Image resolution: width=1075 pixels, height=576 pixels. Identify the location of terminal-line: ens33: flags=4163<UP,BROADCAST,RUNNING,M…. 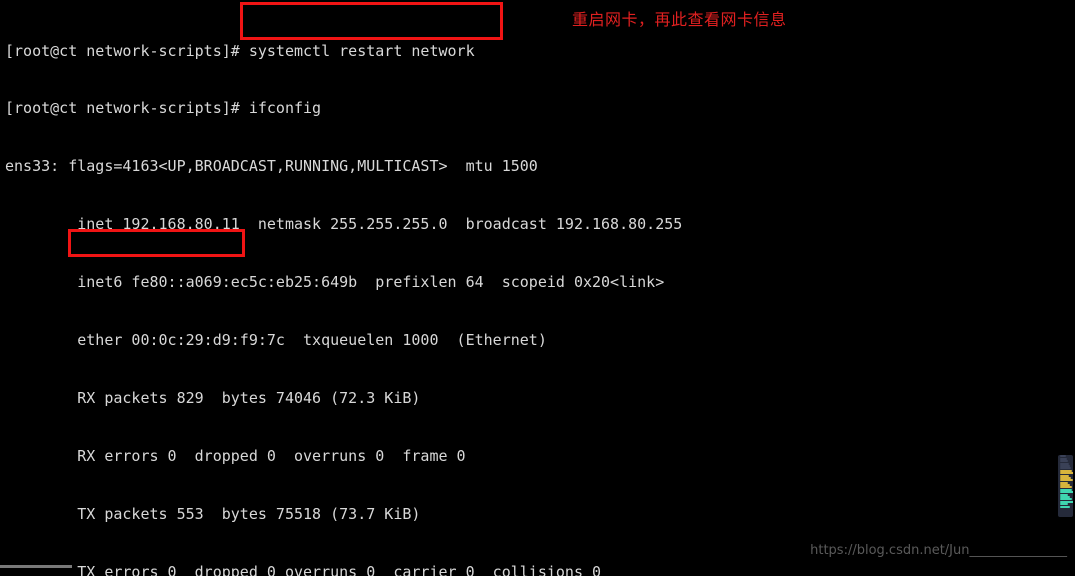
(271, 166).